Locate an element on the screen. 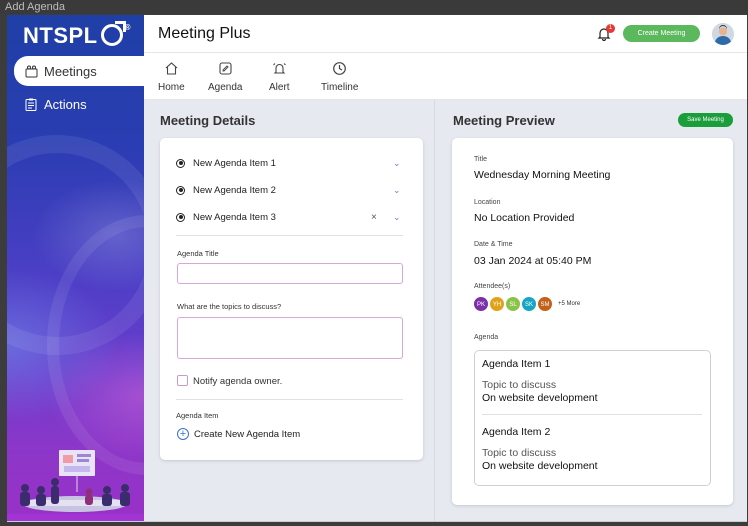  topics-textarea is located at coordinates (290, 338).